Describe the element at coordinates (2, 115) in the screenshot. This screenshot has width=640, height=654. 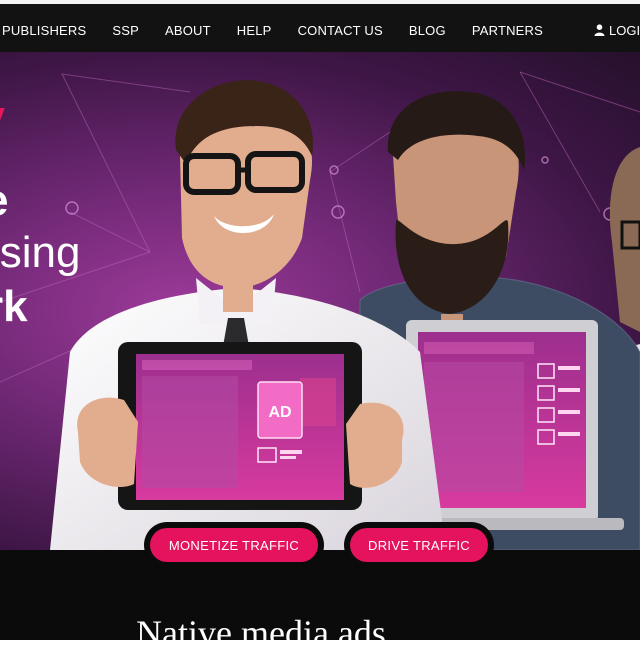
I see `hero-accent-letter: y` at that location.